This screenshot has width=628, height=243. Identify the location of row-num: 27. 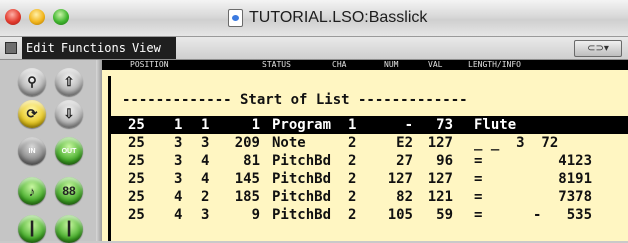
(404, 161).